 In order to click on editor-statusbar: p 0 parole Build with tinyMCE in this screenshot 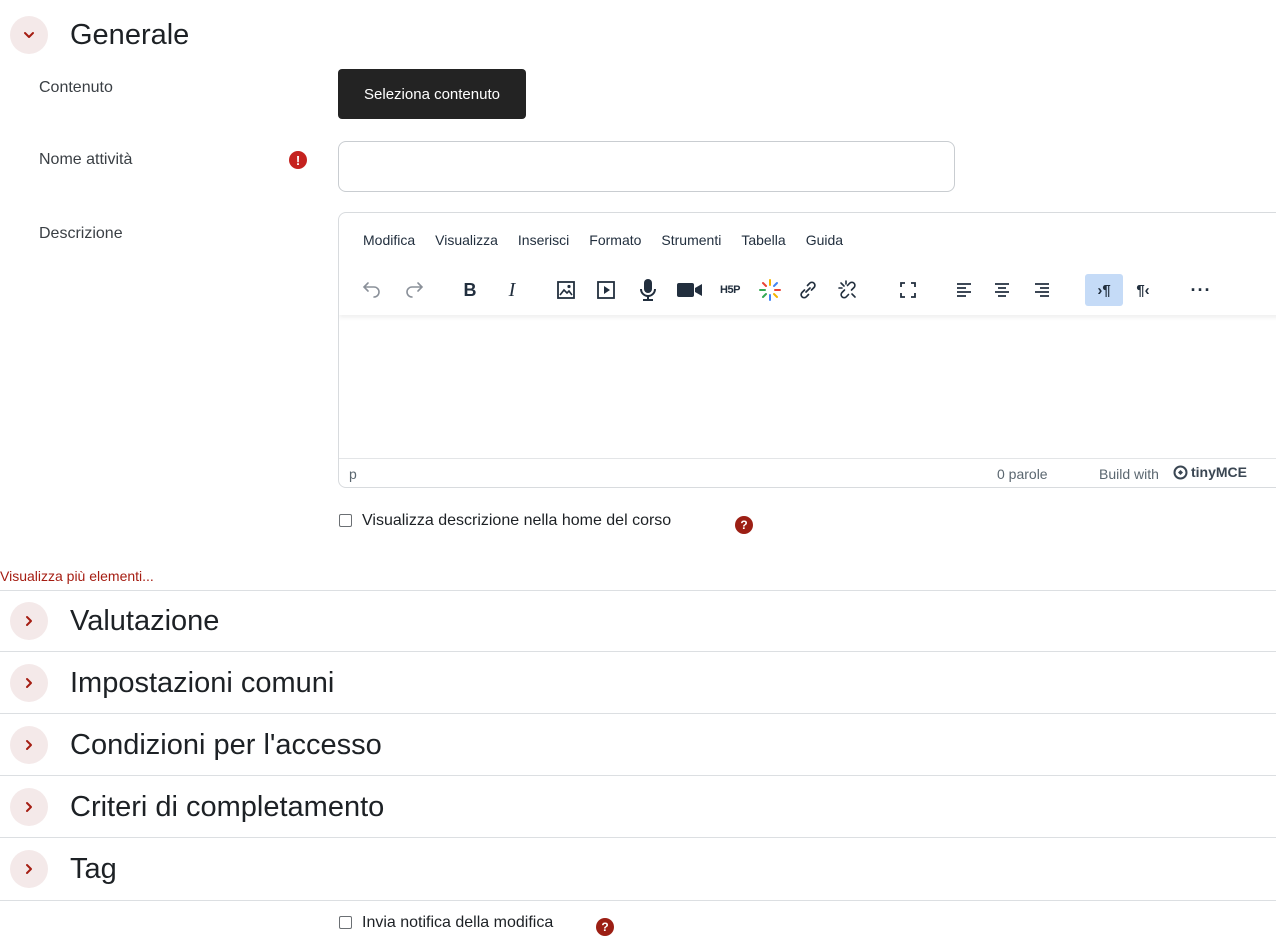, I will do `click(807, 472)`.